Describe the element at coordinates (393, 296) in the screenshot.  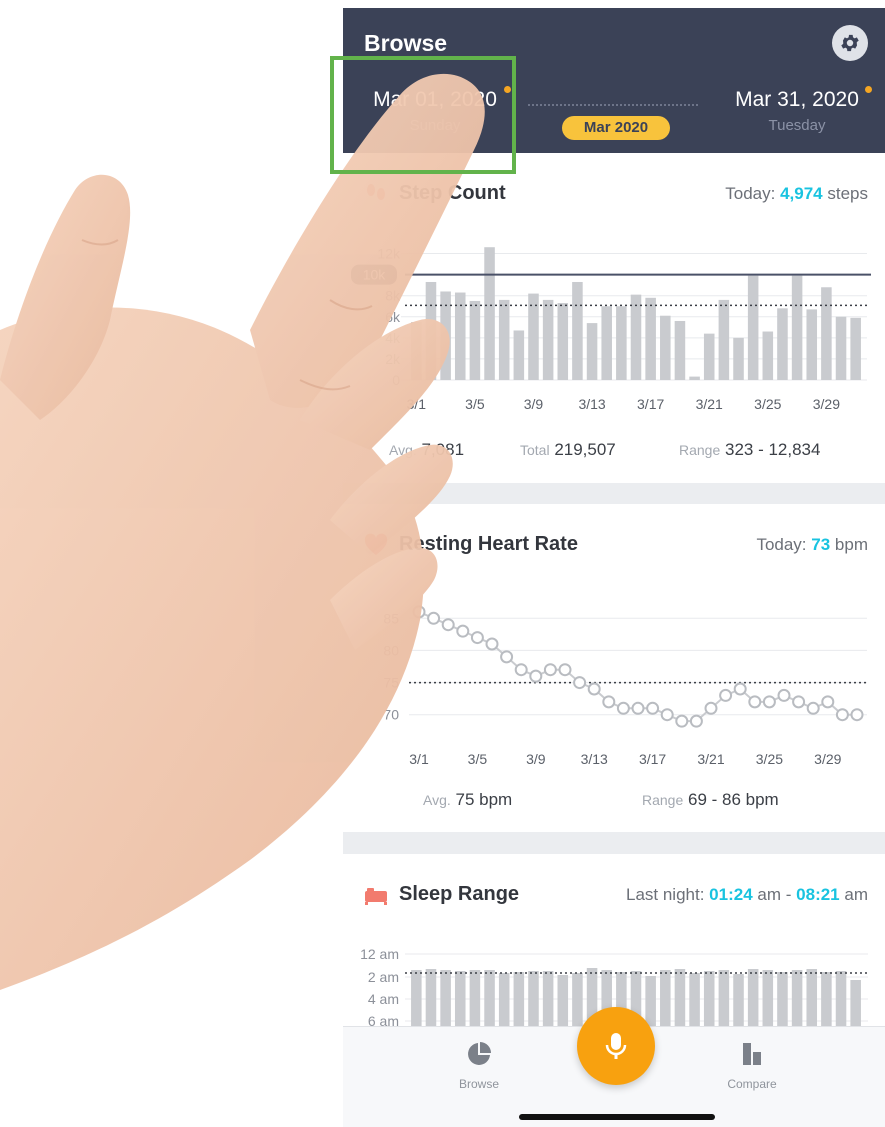
I see `step-y-tick: 8k` at that location.